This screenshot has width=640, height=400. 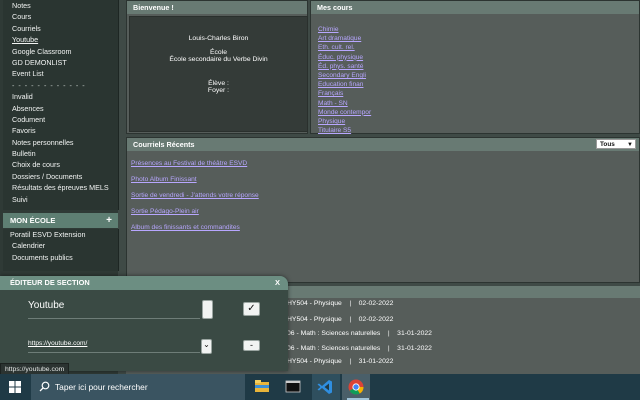 What do you see at coordinates (60, 96) in the screenshot?
I see `sidebar-item-invalid: Invalid` at bounding box center [60, 96].